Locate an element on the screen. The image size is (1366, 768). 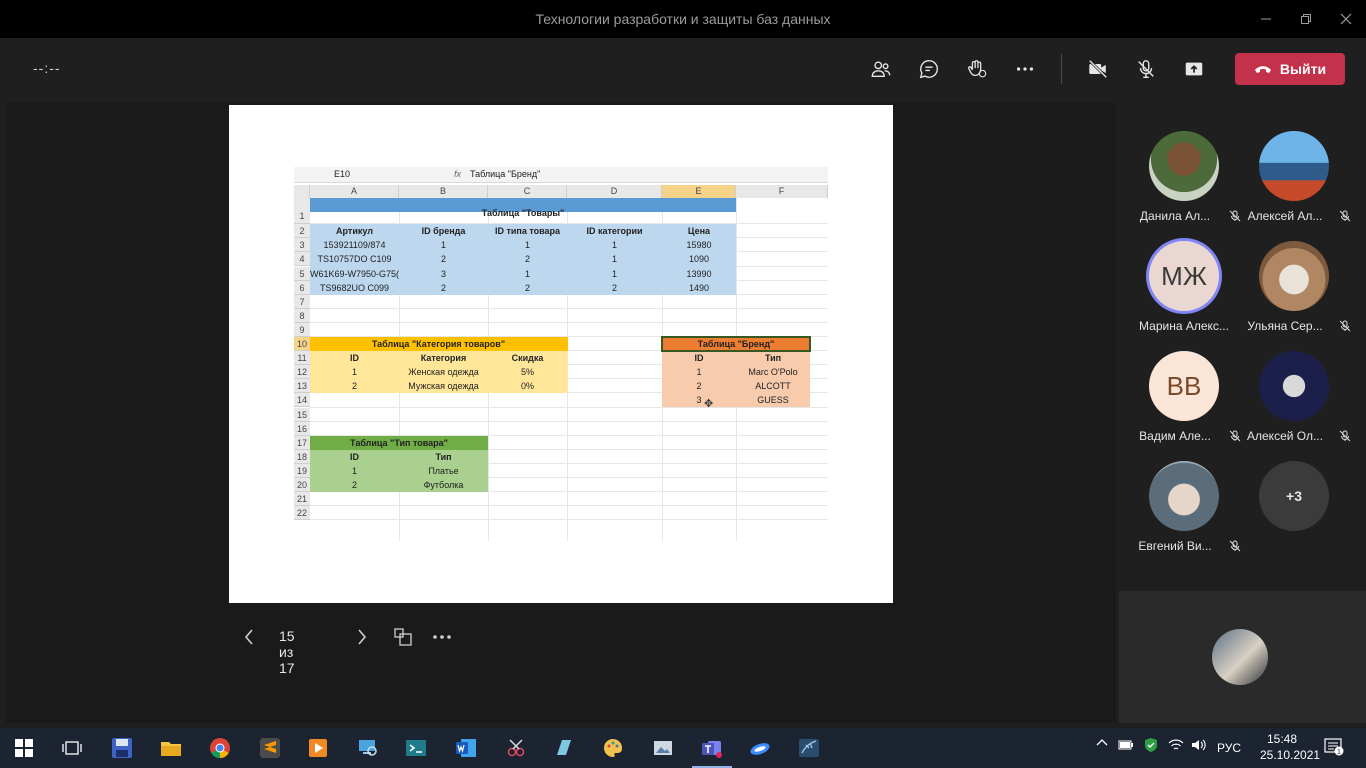
table-cell: Скидка is located at coordinates (527, 358).